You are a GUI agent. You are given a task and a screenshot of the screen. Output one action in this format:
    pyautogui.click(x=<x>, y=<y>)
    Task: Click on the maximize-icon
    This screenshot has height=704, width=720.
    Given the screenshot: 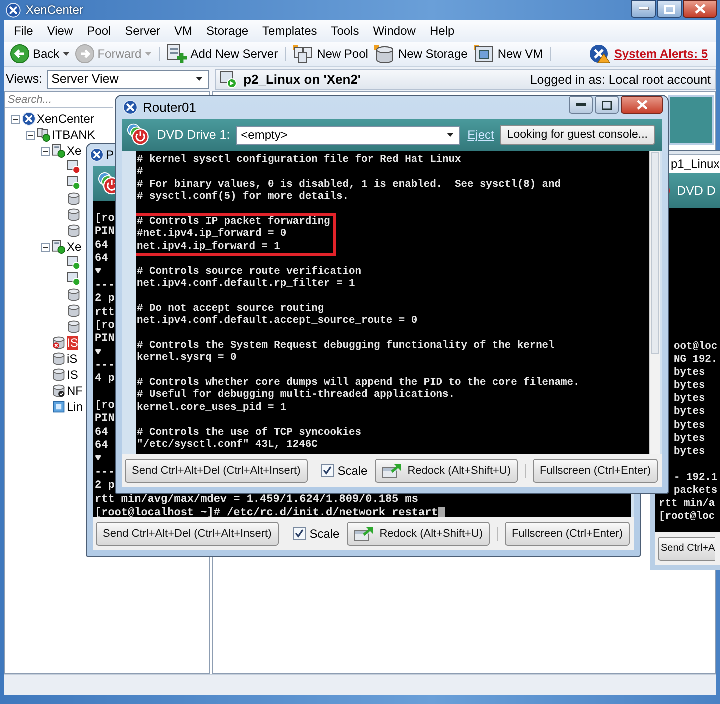 What is the action you would take?
    pyautogui.click(x=669, y=9)
    